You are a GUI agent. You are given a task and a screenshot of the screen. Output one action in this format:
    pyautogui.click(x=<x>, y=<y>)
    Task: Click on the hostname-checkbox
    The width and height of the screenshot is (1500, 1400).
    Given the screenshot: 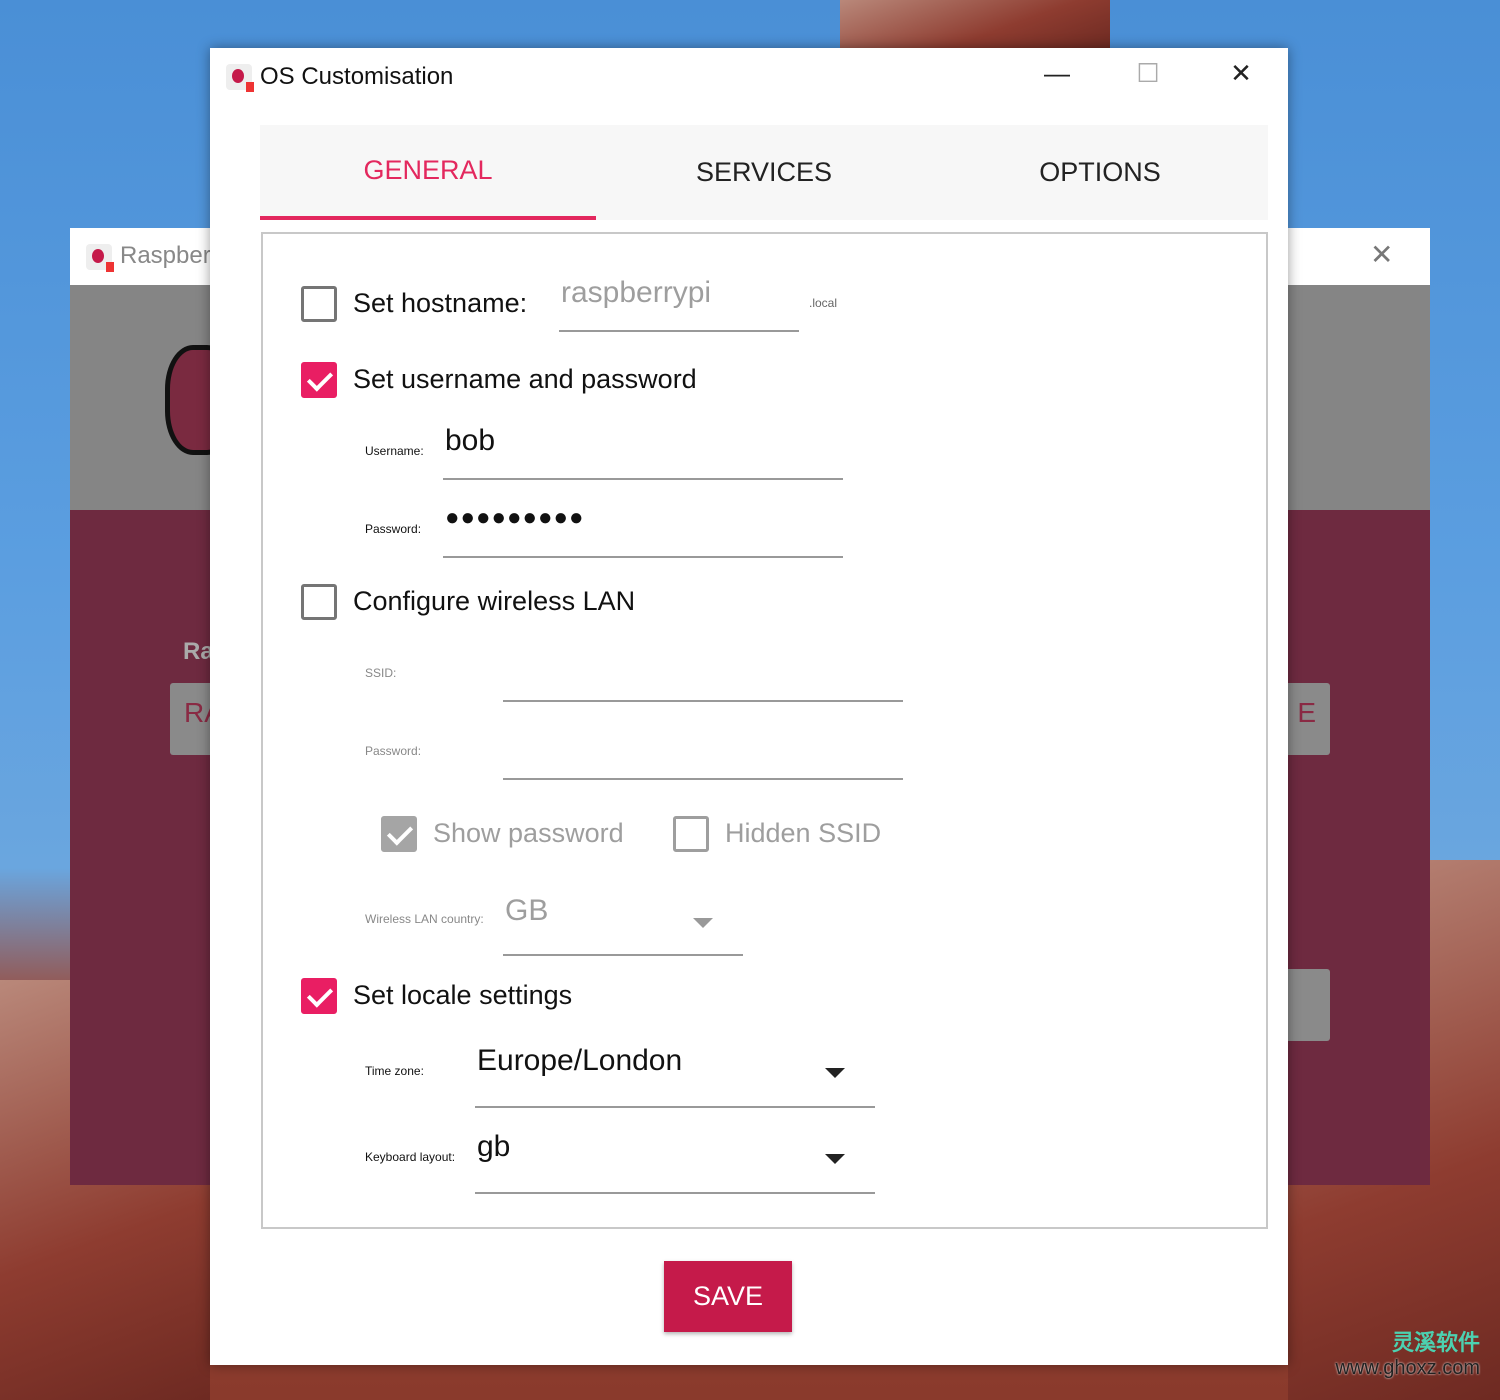 What is the action you would take?
    pyautogui.click(x=319, y=304)
    